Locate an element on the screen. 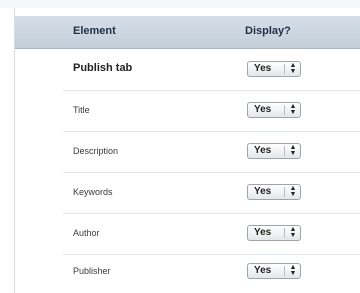 This screenshot has height=293, width=360. display-select-publish-tab: Yes ▲ ▼ is located at coordinates (274, 69).